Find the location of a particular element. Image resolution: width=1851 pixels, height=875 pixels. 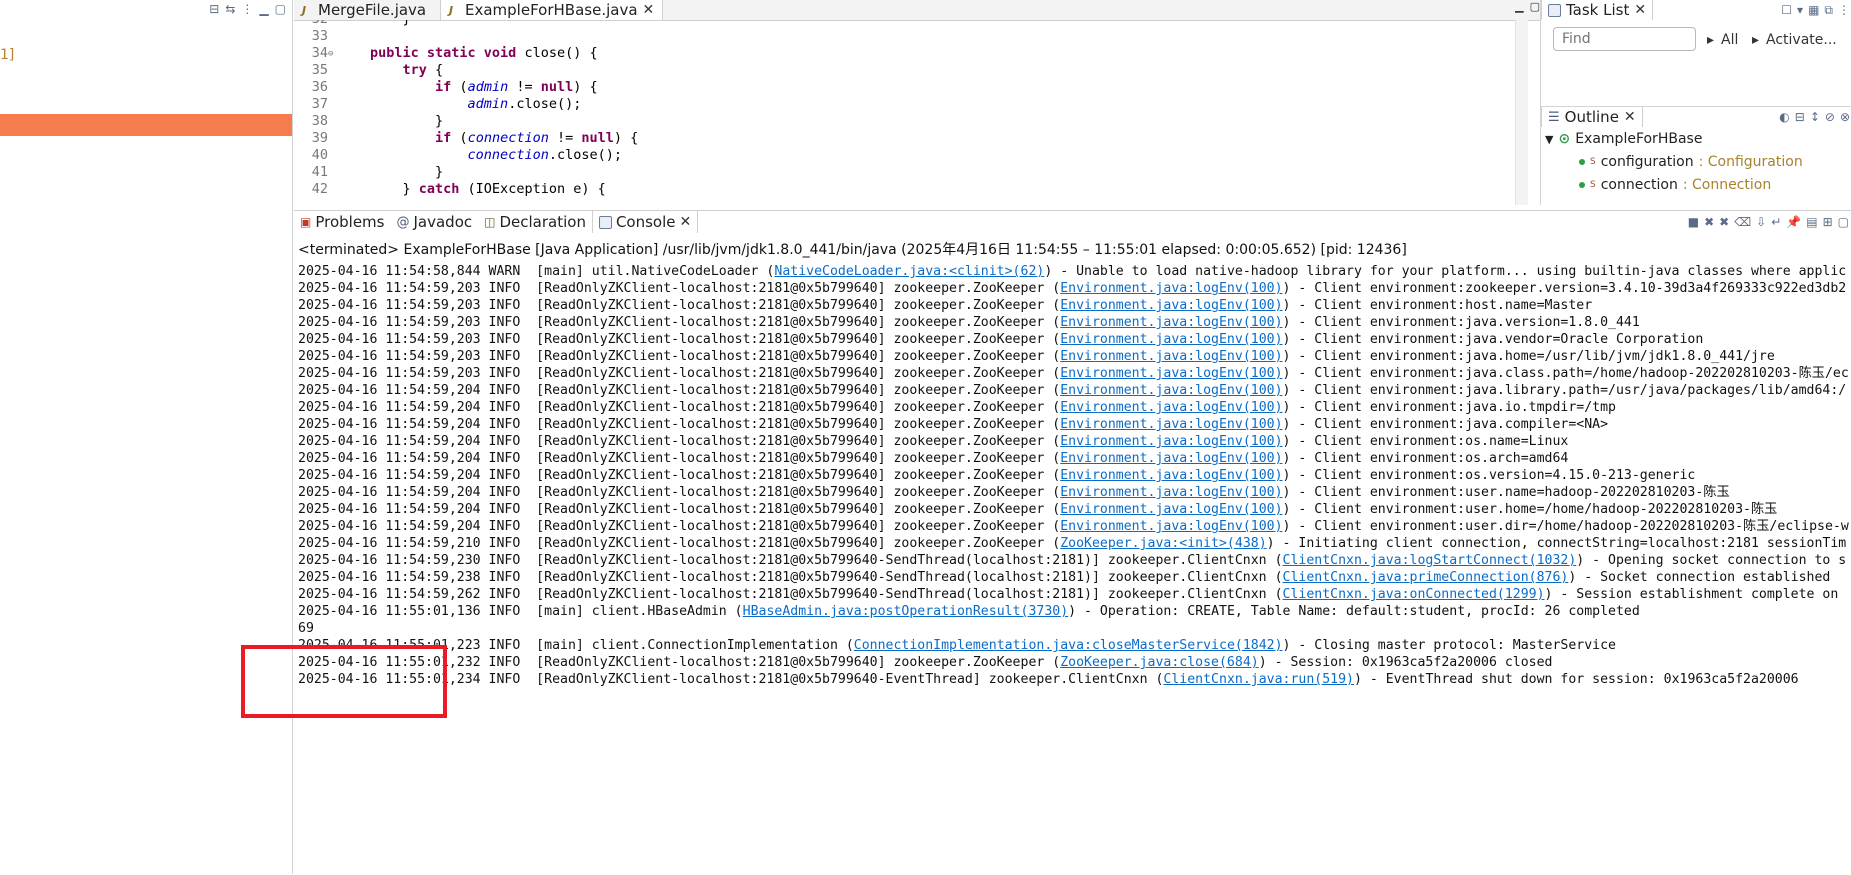

source-link: ZooKeeper.java:<init>(438) is located at coordinates (1163, 543).